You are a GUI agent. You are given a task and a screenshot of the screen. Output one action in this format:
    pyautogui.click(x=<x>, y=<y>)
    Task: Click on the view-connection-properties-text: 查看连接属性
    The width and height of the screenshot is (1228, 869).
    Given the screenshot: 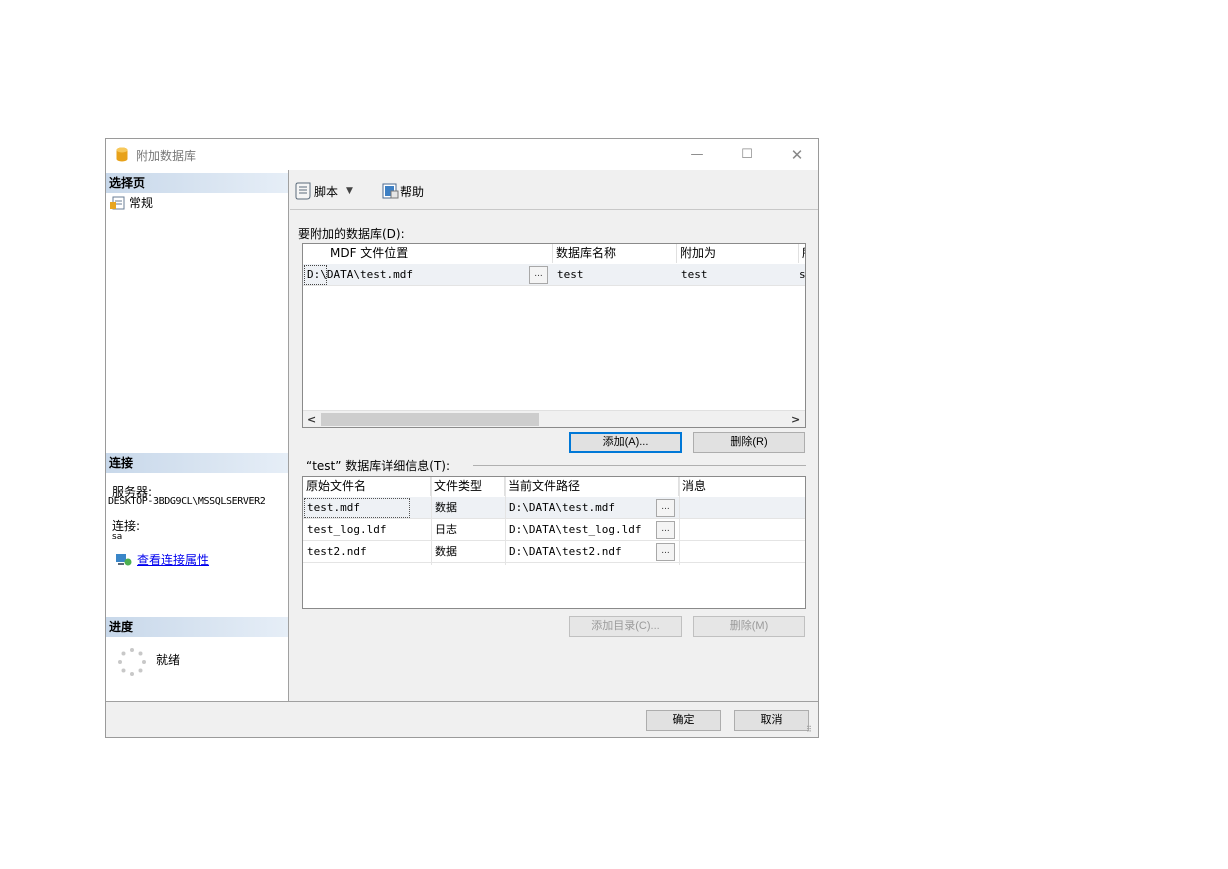 What is the action you would take?
    pyautogui.click(x=173, y=560)
    